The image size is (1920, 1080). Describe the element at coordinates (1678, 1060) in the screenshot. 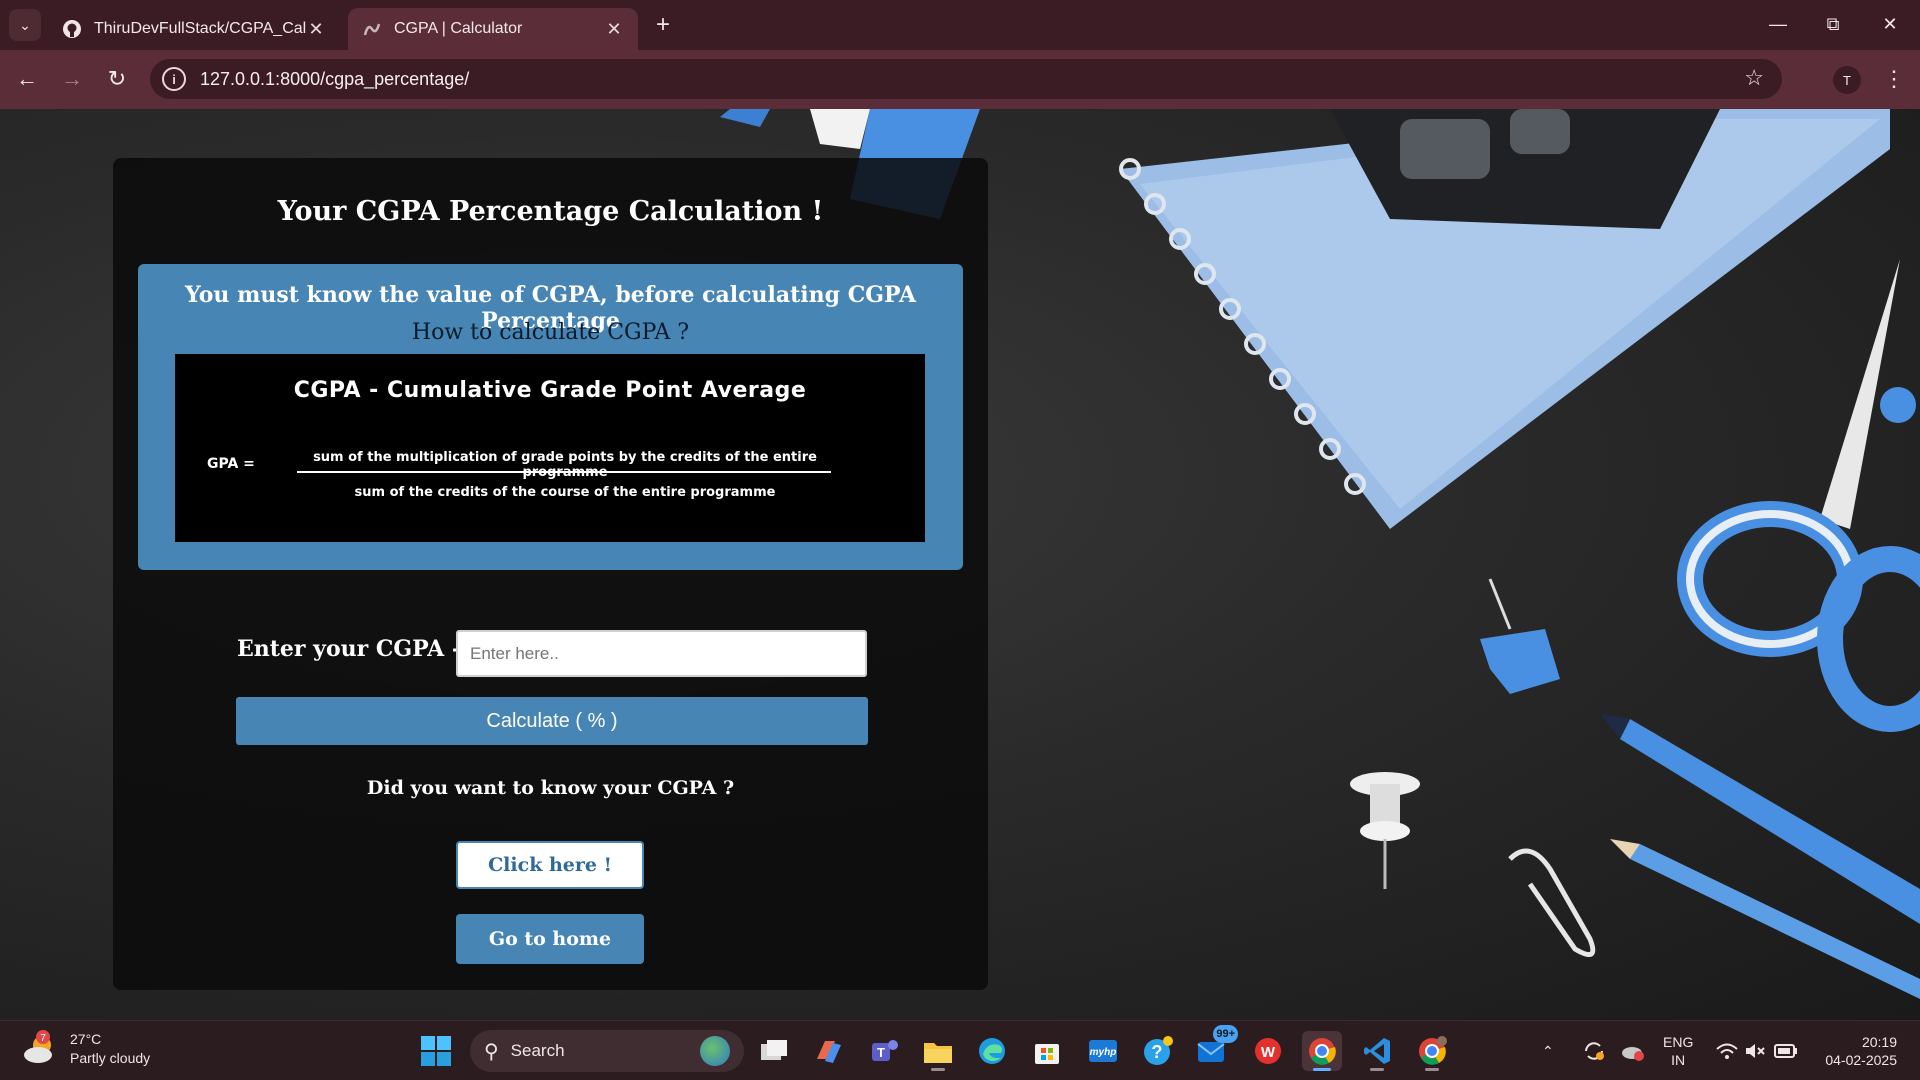

I see `language-region: IN` at that location.